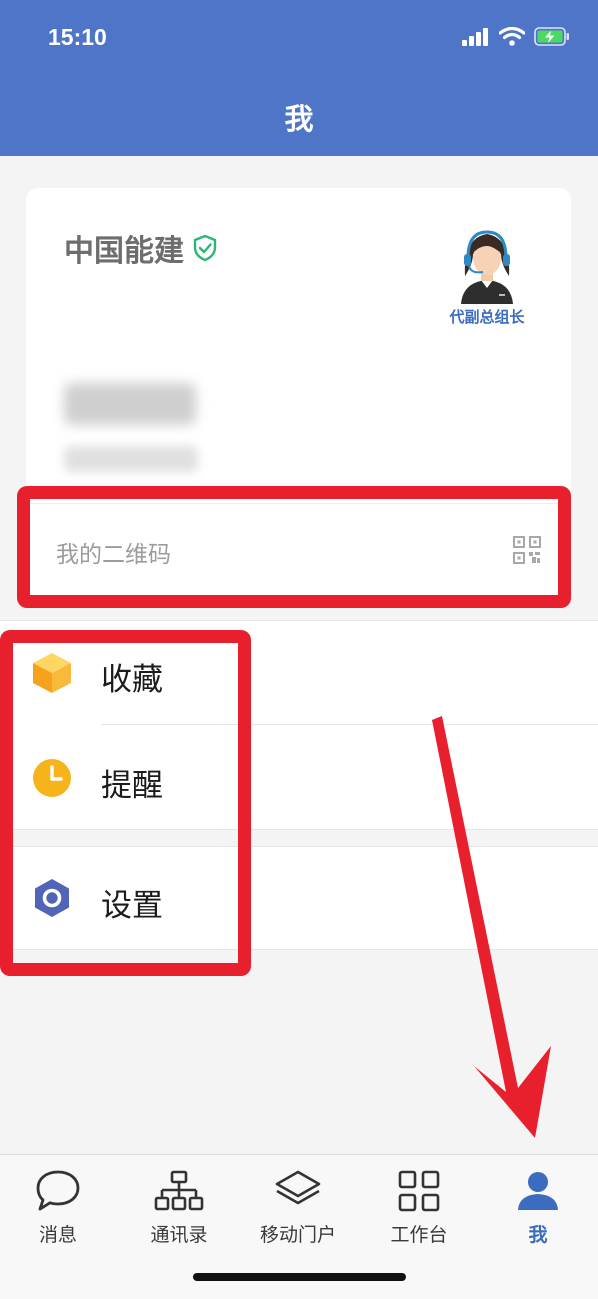 The height and width of the screenshot is (1299, 598). Describe the element at coordinates (419, 1191) in the screenshot. I see `grid-apps-icon` at that location.